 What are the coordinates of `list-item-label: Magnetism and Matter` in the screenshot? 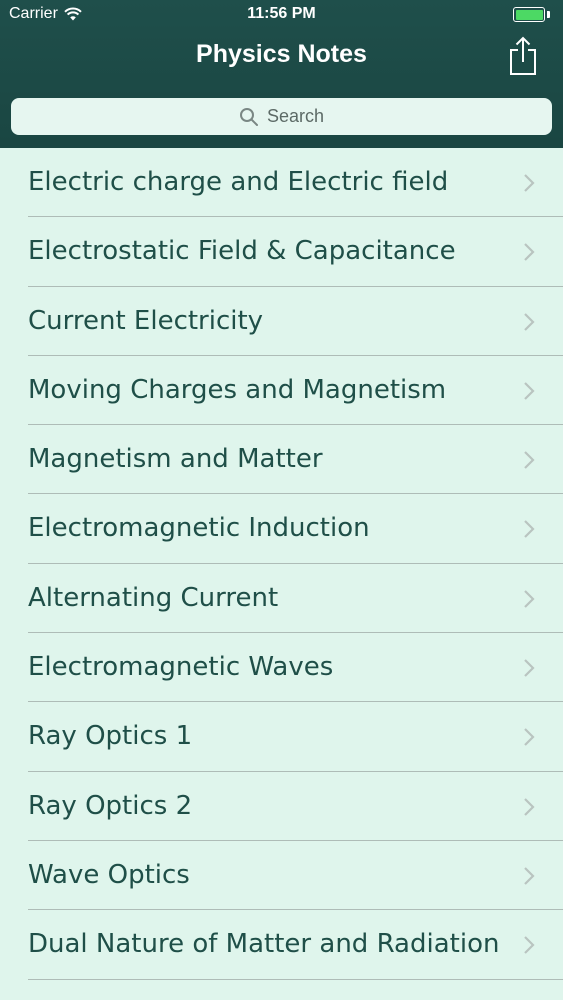 It's located at (175, 459).